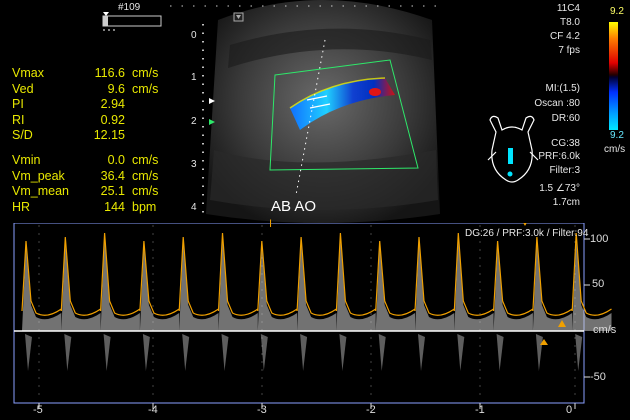  What do you see at coordinates (617, 135) in the screenshot?
I see `color-scale-bottom-label: 9.2` at bounding box center [617, 135].